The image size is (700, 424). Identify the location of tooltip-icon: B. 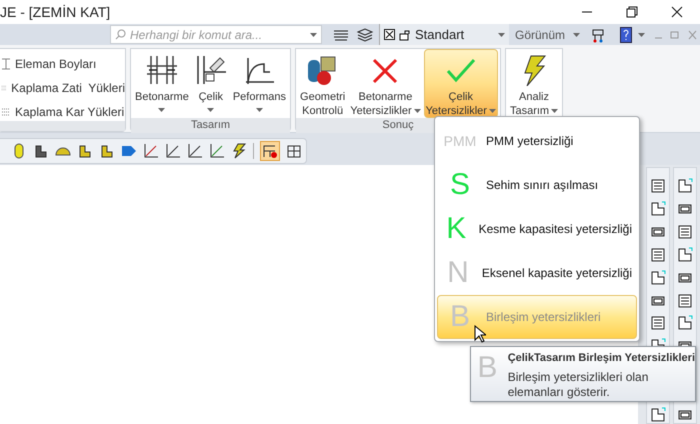
(487, 375).